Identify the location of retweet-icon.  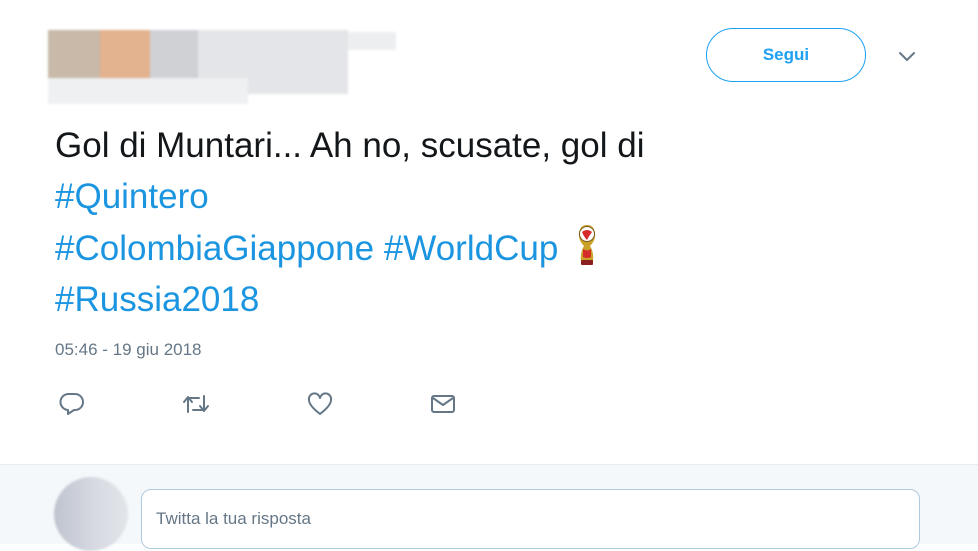
(196, 404).